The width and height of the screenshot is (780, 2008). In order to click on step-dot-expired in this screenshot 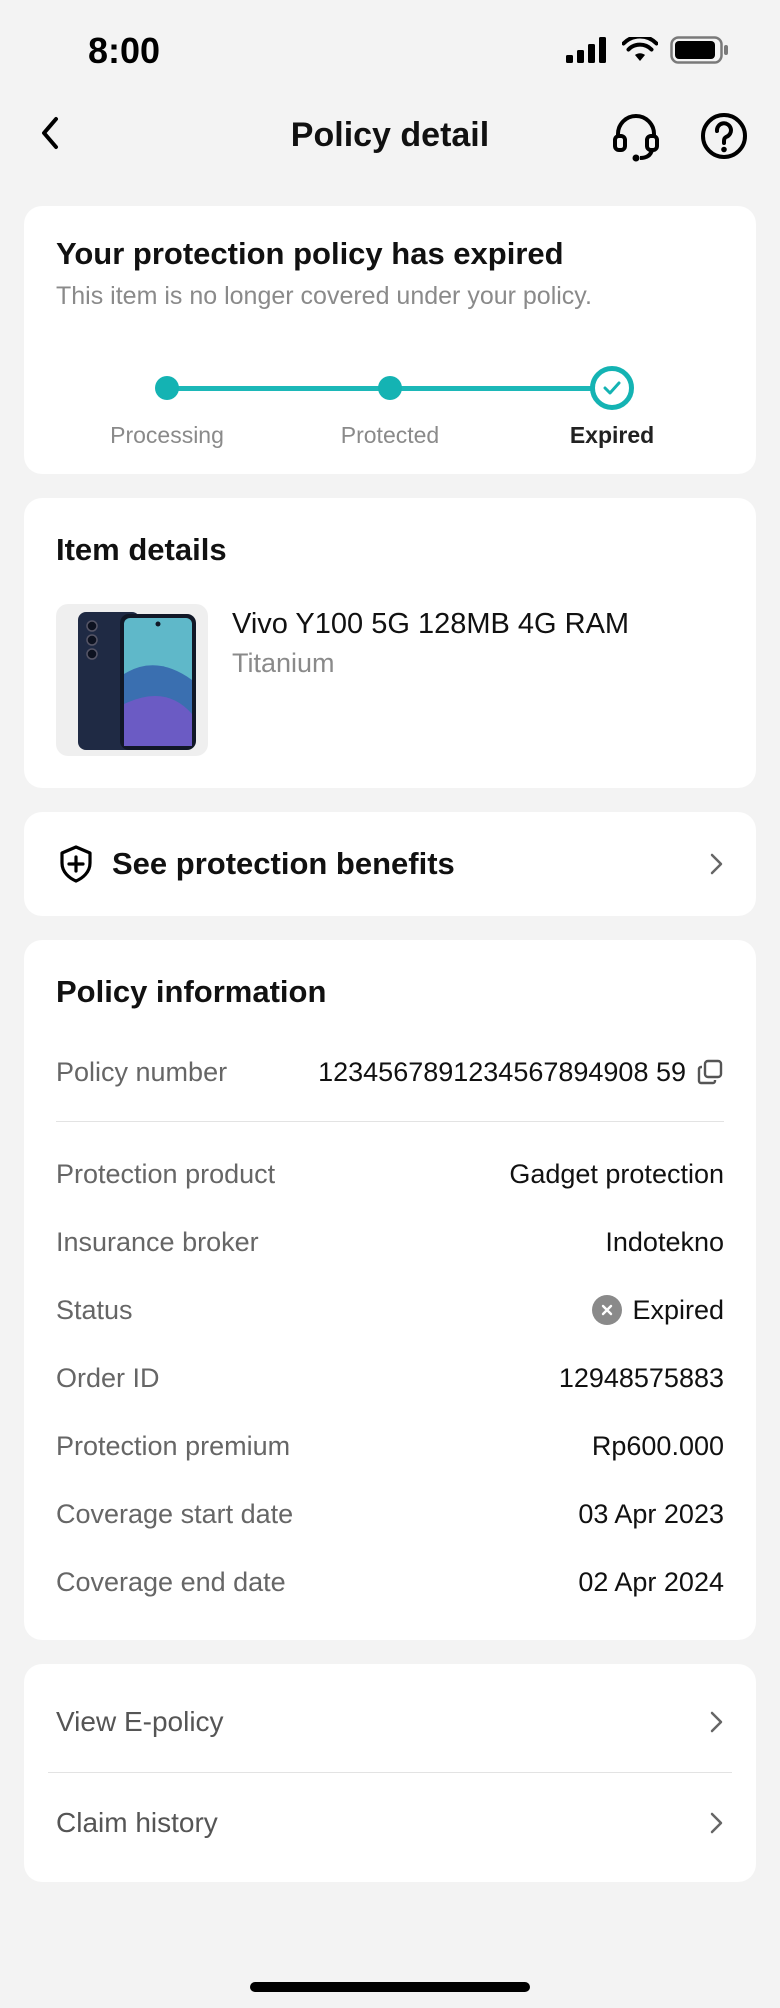, I will do `click(612, 388)`.